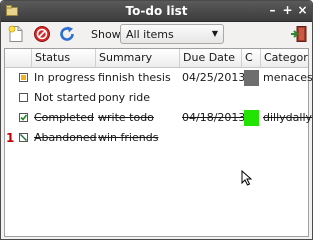  What do you see at coordinates (16, 34) in the screenshot?
I see `new-document-icon` at bounding box center [16, 34].